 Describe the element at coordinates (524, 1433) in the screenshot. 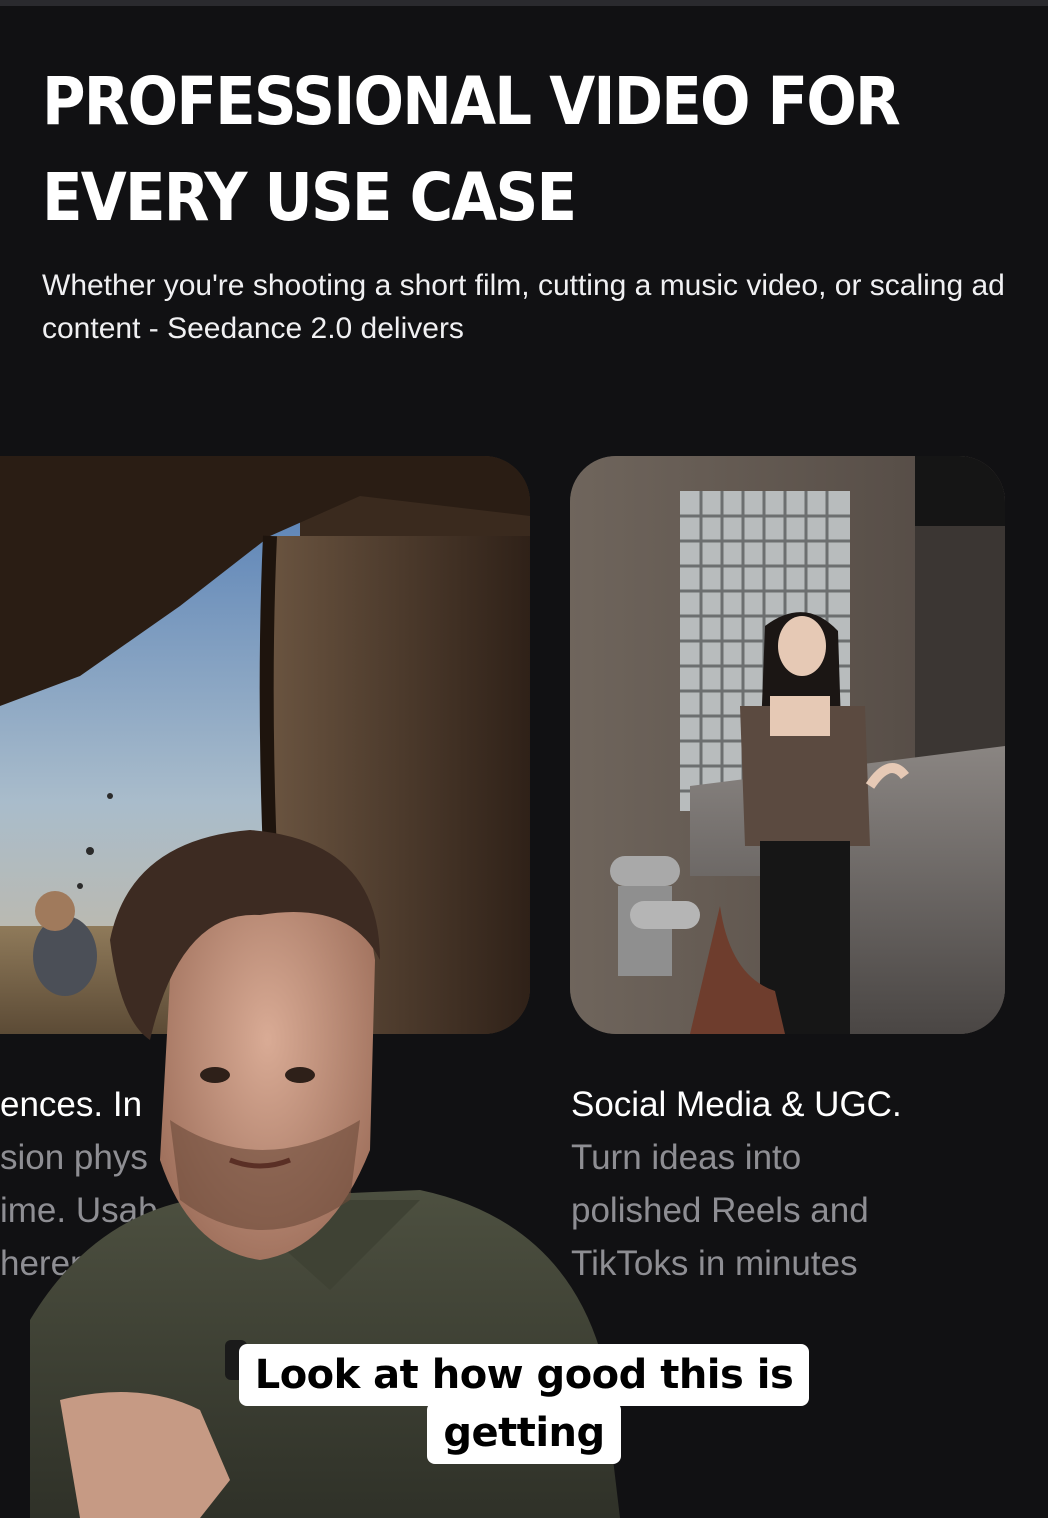

I see `caption-line-2: getting` at that location.